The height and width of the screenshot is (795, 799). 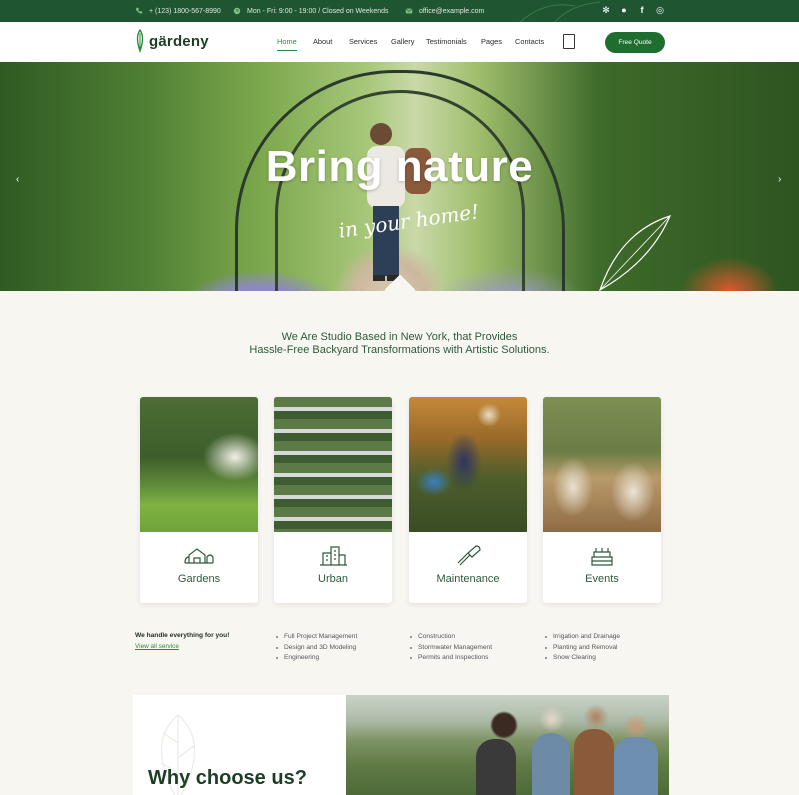 What do you see at coordinates (582, 658) in the screenshot?
I see `list-item: Snow Clearing` at bounding box center [582, 658].